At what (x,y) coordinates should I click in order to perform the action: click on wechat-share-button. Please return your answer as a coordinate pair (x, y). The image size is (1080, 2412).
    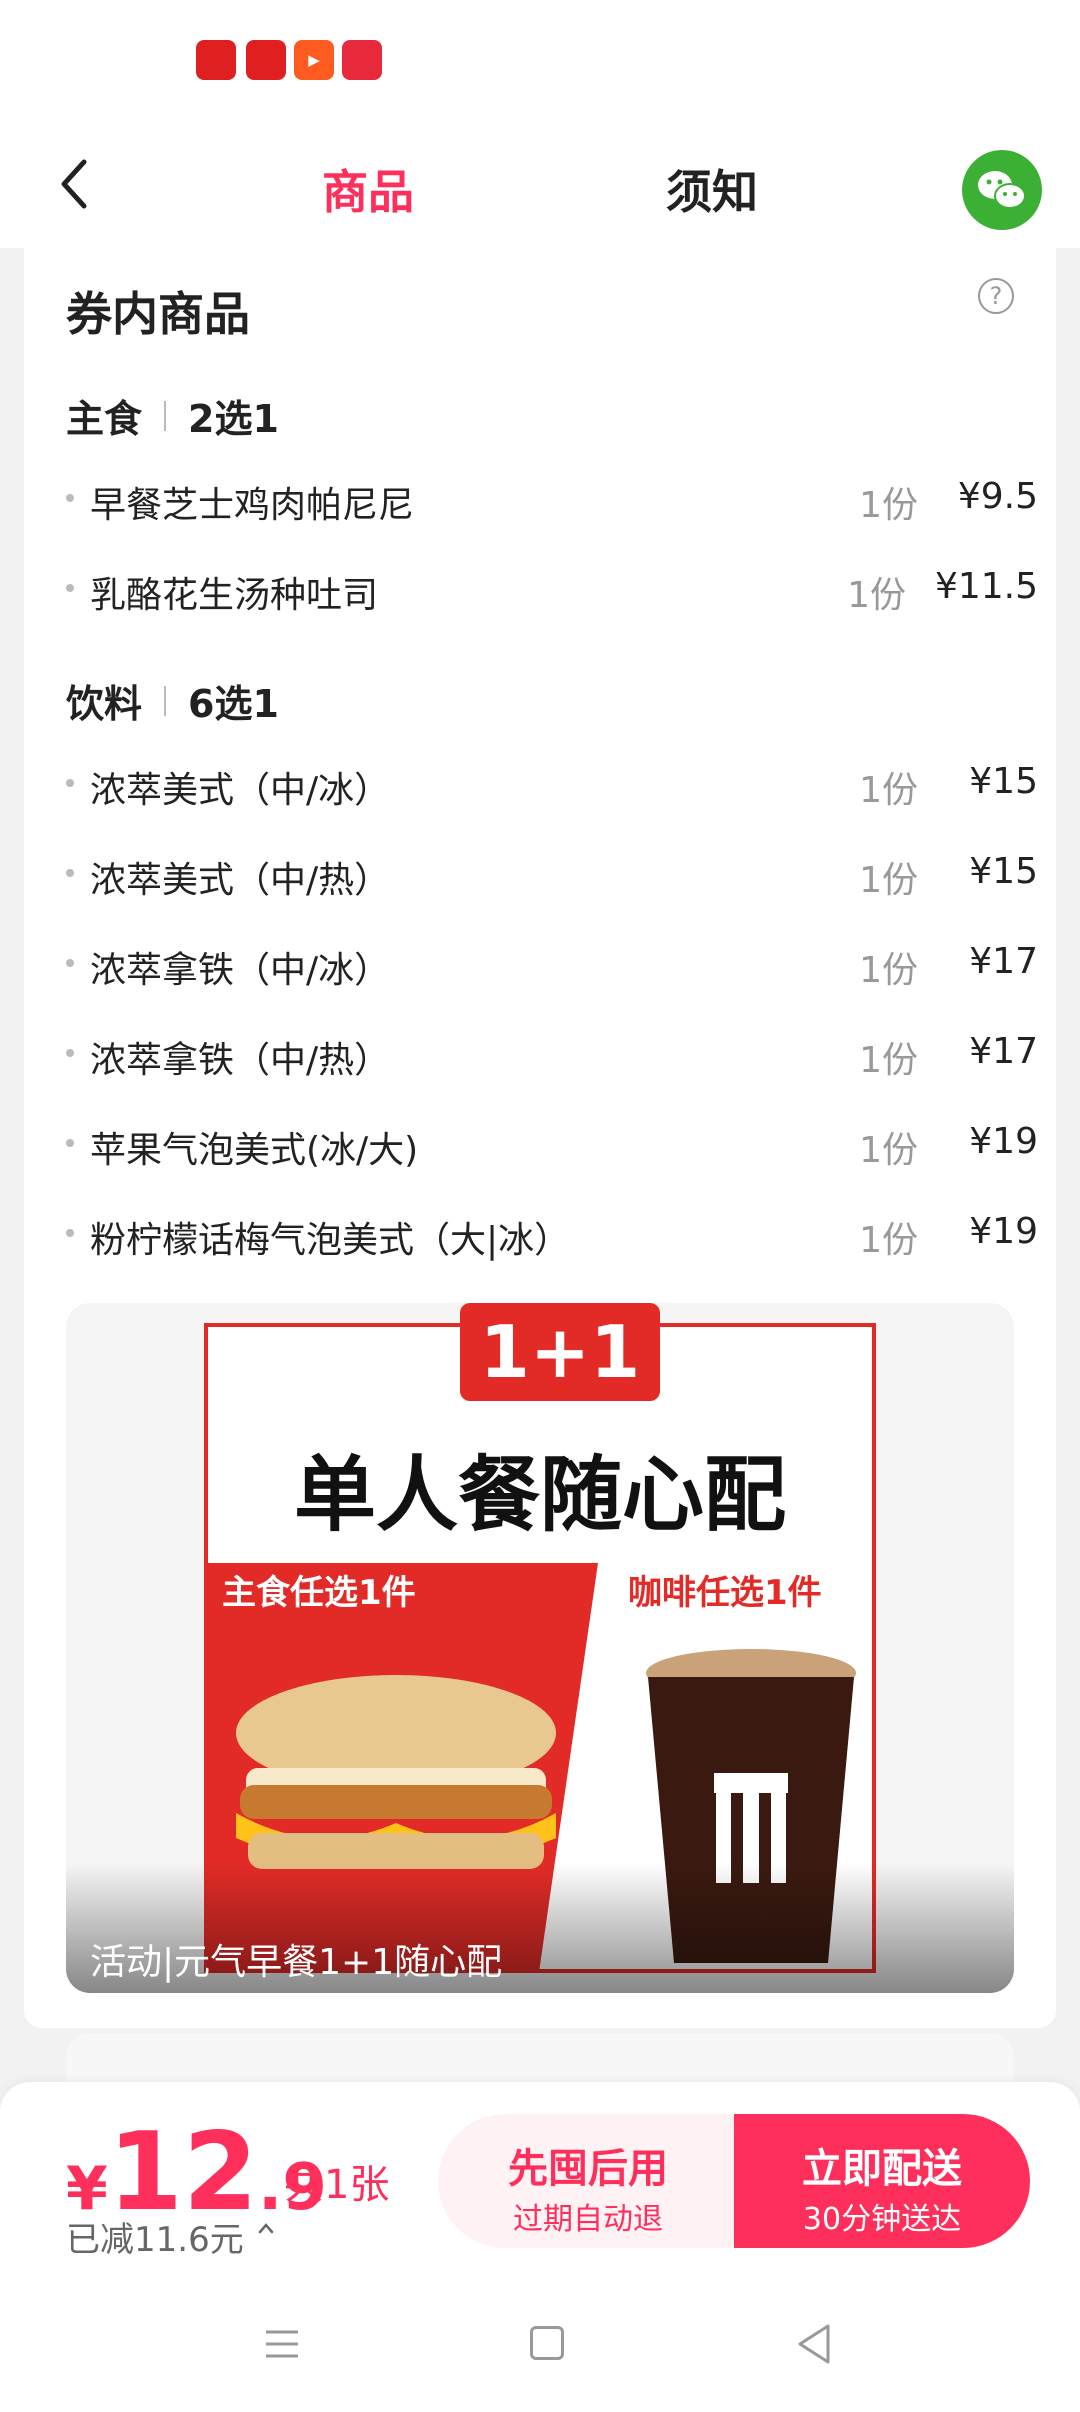
    Looking at the image, I should click on (1002, 190).